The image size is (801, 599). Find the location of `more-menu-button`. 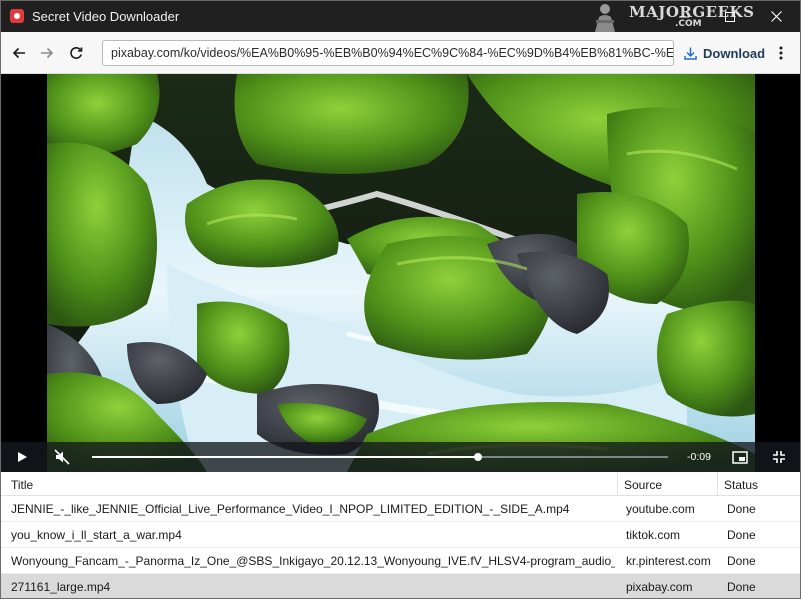

more-menu-button is located at coordinates (781, 53).